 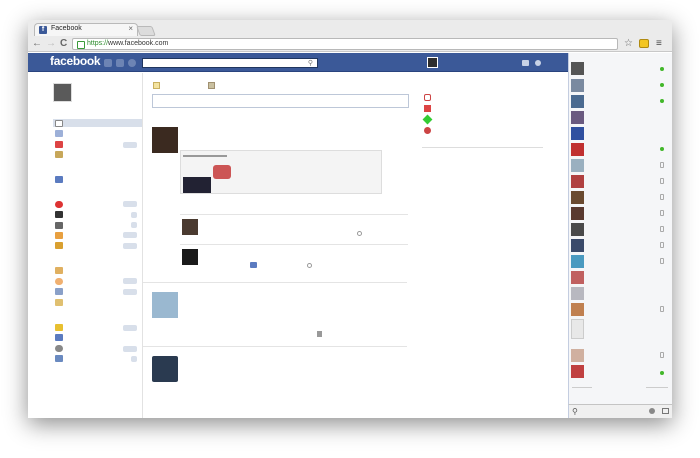 I want to click on gift-icon, so click(x=427, y=119).